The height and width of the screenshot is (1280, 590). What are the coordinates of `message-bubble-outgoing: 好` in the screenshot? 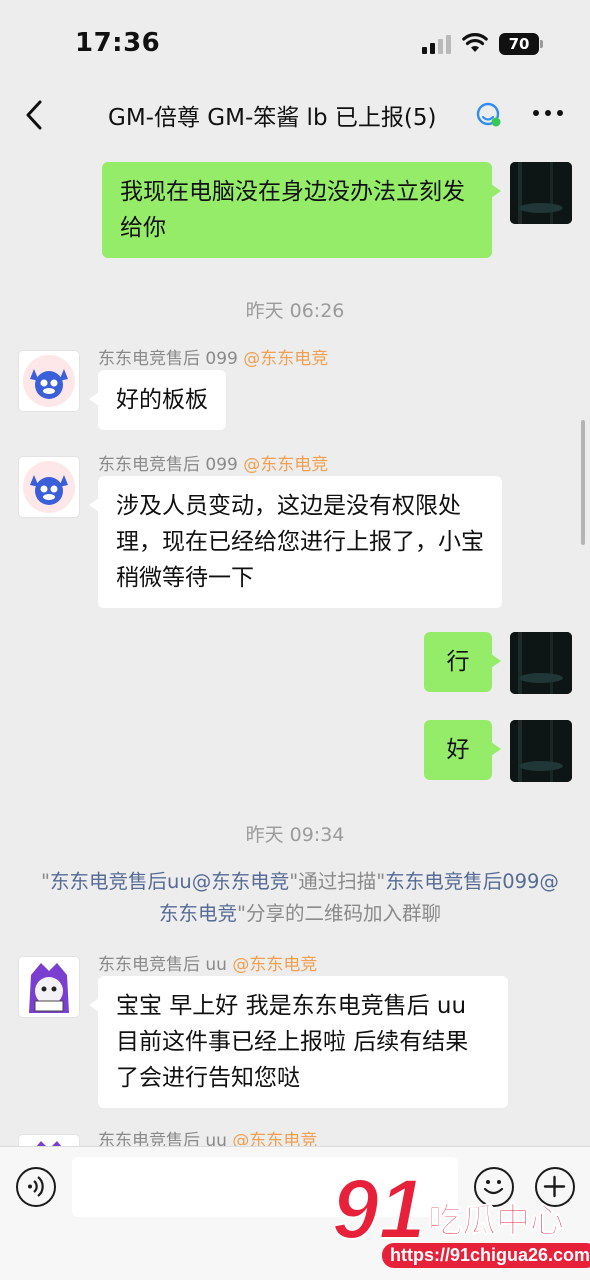 It's located at (462, 750).